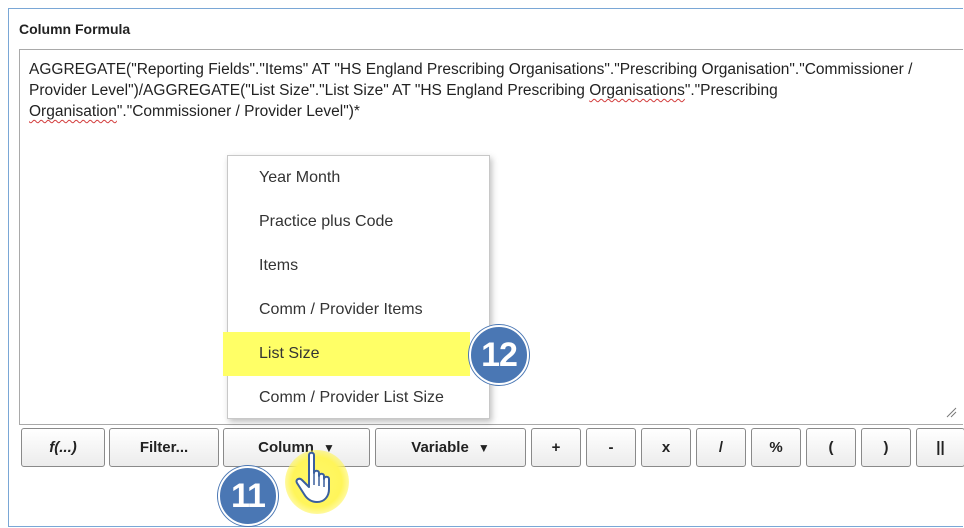  I want to click on menu-item-practice-plus-code: Practice plus Code, so click(358, 222).